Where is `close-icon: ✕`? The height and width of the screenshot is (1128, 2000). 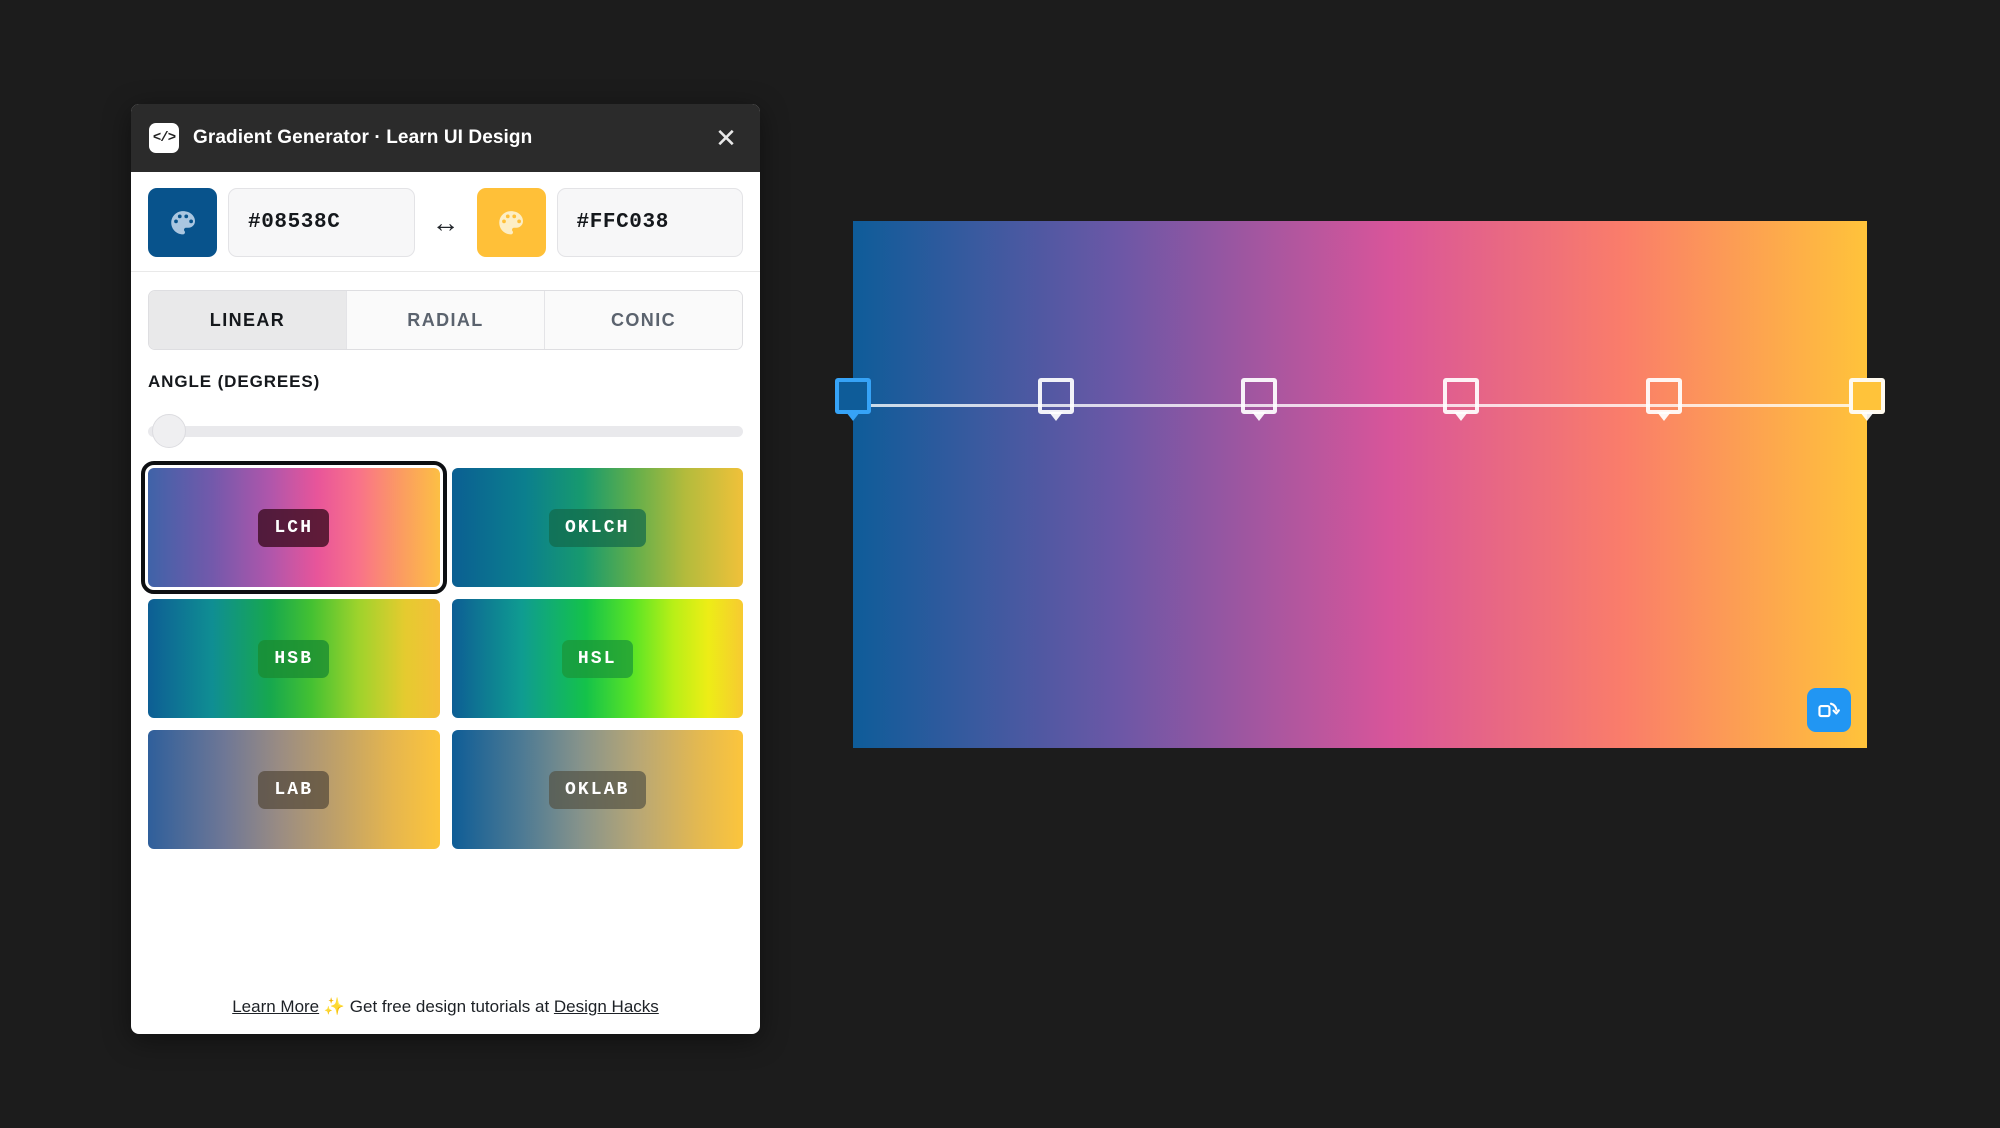
close-icon: ✕ is located at coordinates (726, 138).